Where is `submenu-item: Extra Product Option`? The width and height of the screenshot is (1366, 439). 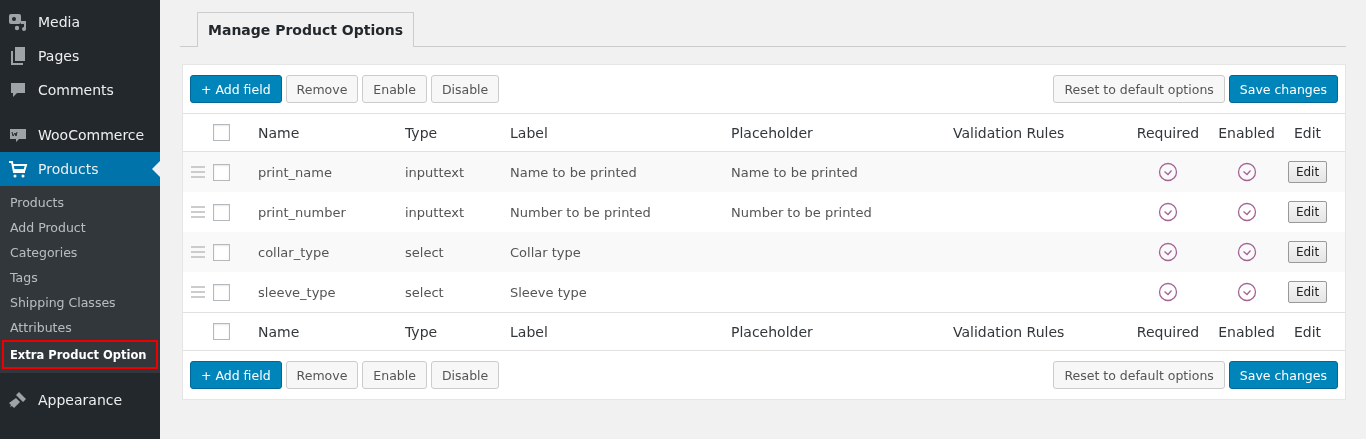 submenu-item: Extra Product Option is located at coordinates (80, 354).